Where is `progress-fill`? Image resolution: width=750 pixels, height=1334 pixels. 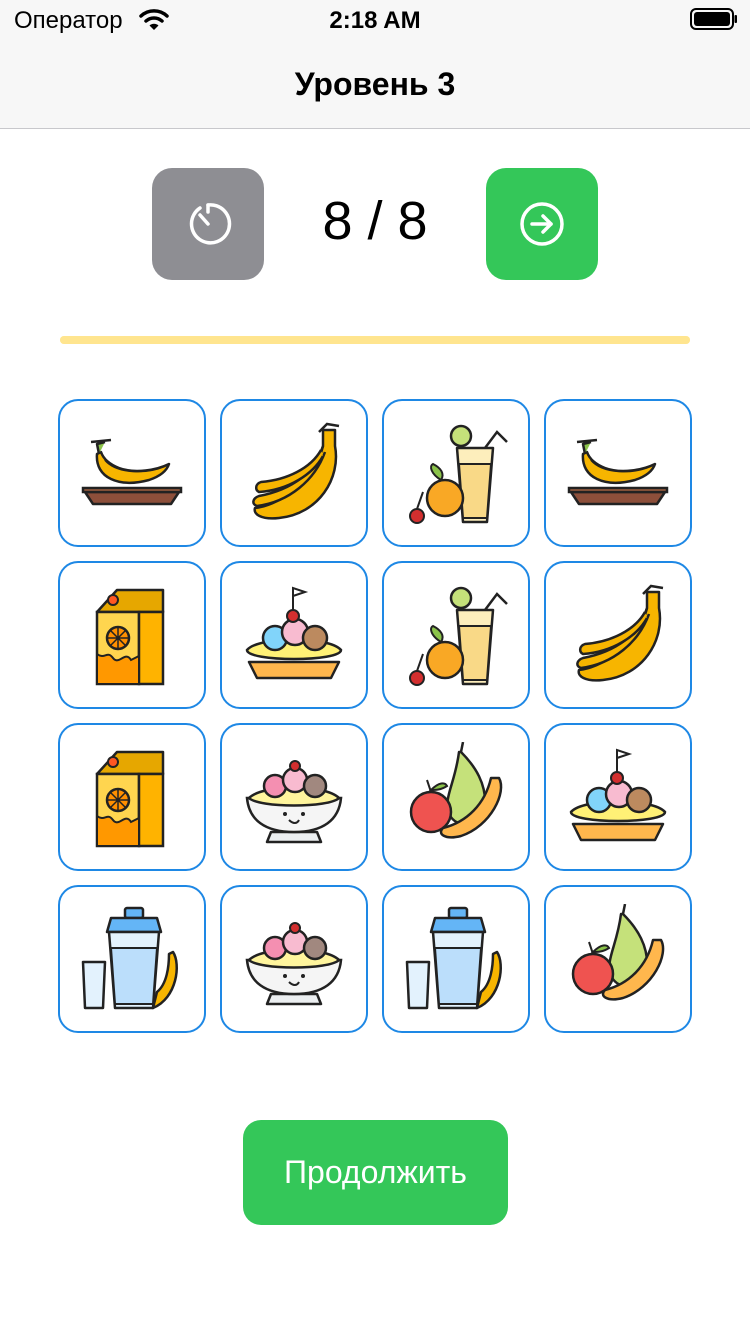
progress-fill is located at coordinates (375, 340).